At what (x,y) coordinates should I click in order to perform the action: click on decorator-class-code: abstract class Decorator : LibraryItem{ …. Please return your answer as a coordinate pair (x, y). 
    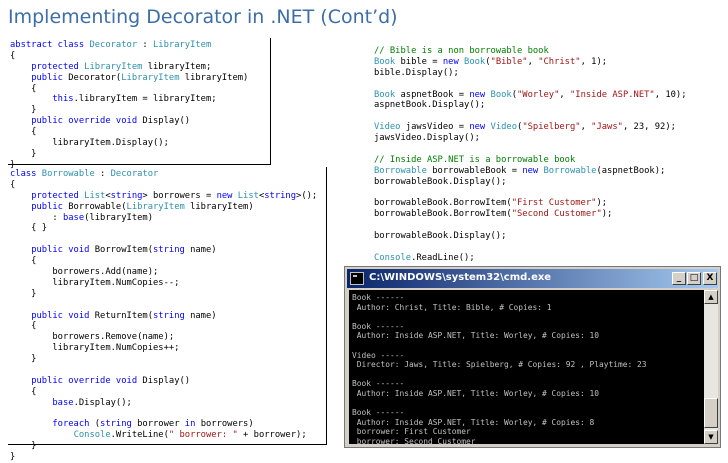
    Looking at the image, I should click on (129, 105).